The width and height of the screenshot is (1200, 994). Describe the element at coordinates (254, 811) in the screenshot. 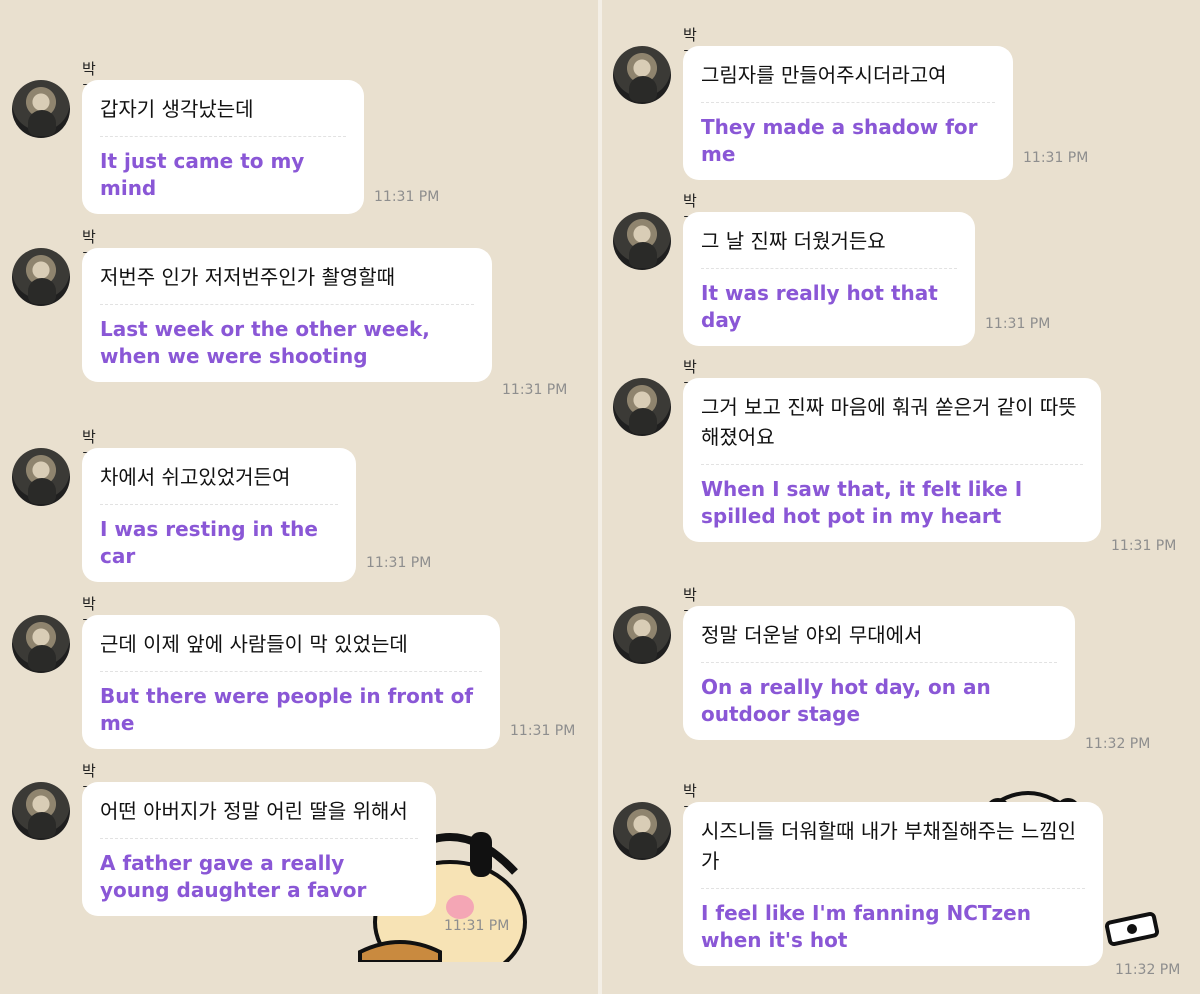

I see `korean-text: 어떤 아버지가 정말 어린 딸을 위해서` at that location.